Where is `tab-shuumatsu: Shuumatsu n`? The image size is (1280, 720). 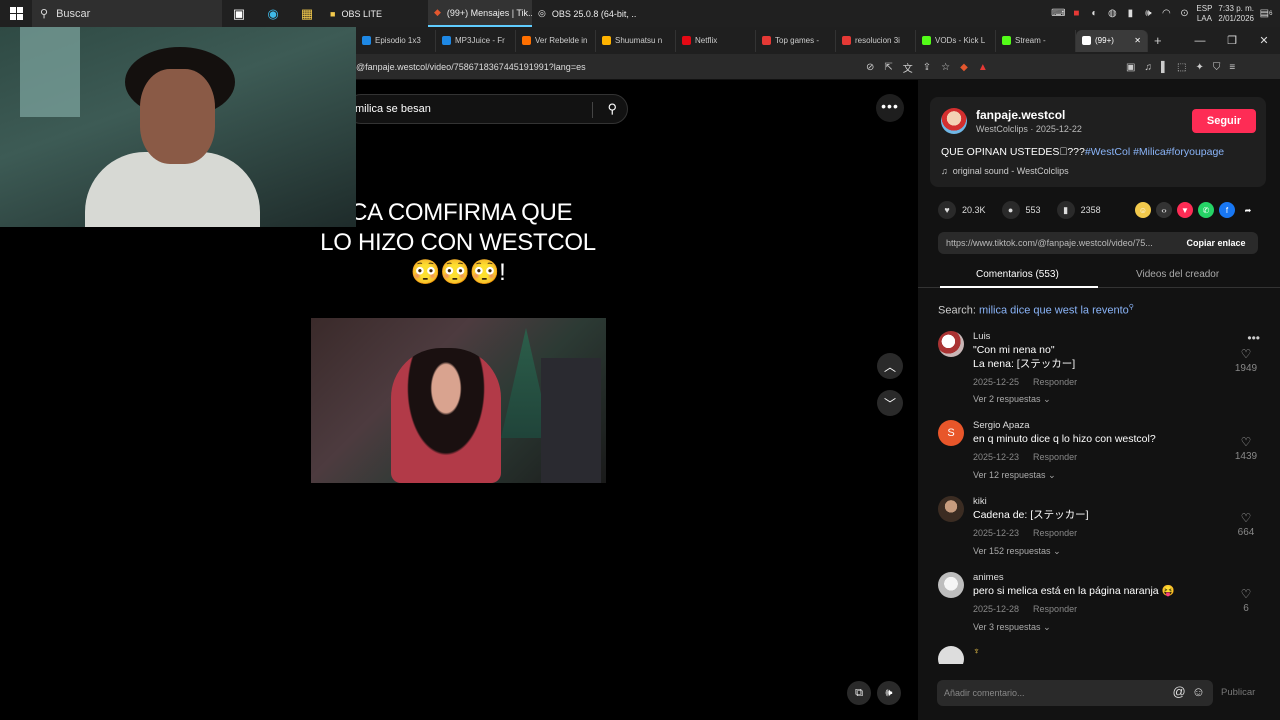
tab-shuumatsu: Shuumatsu n is located at coordinates (636, 40).